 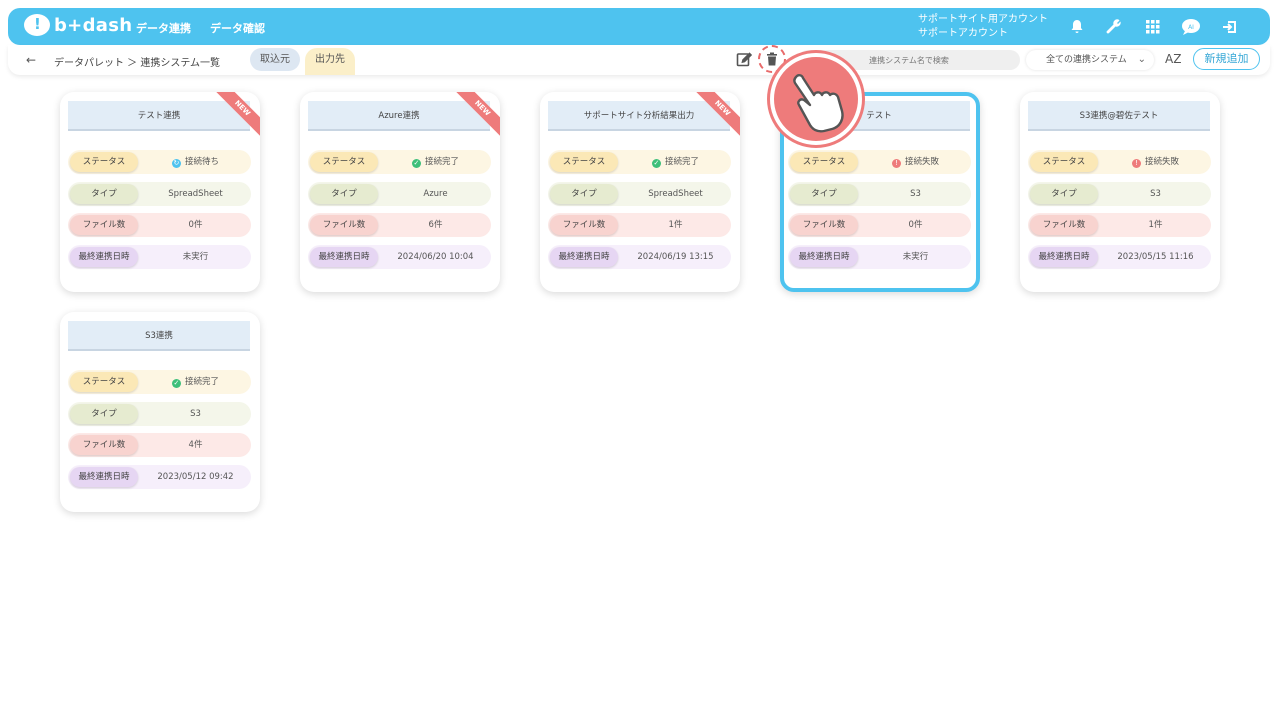 What do you see at coordinates (330, 61) in the screenshot?
I see `tab-export-destination: 出力先` at bounding box center [330, 61].